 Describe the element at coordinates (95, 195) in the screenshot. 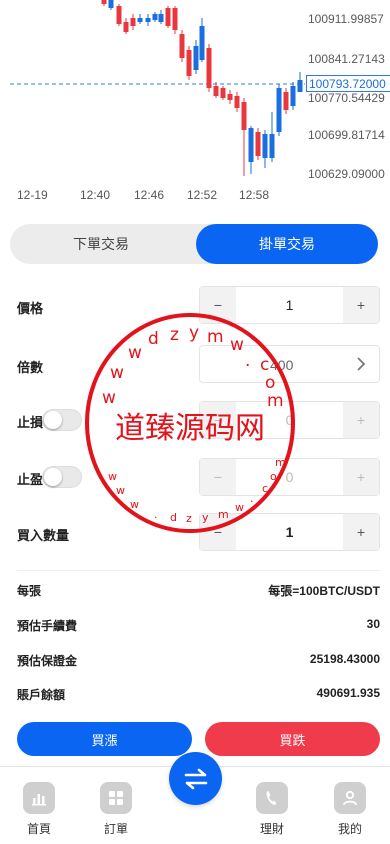

I see `time-label-2: 12:40` at that location.